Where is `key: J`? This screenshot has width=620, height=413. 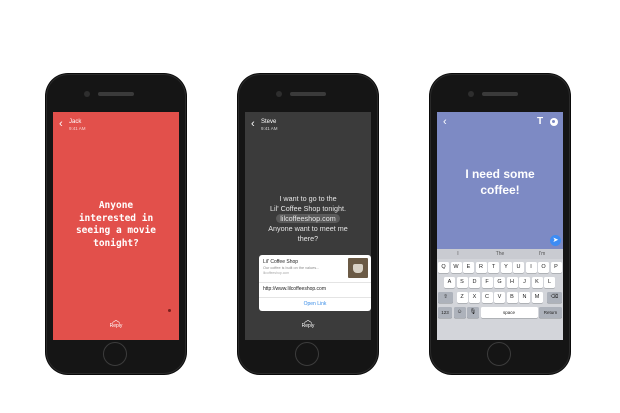 key: J is located at coordinates (524, 282).